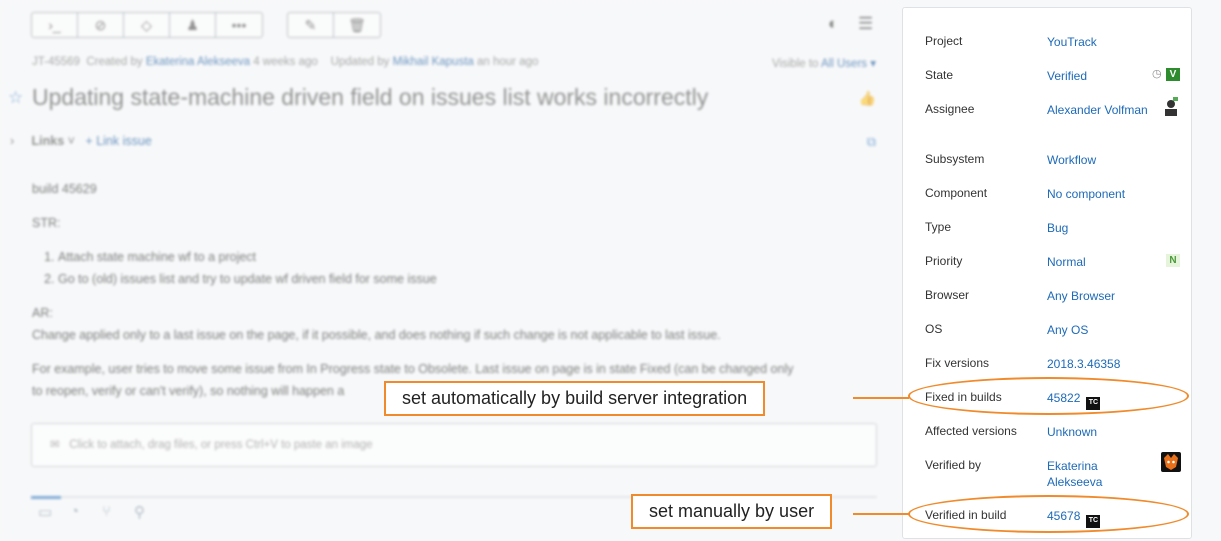 The width and height of the screenshot is (1221, 541). What do you see at coordinates (1048, 396) in the screenshot?
I see `highlight-ellipse-fixed` at bounding box center [1048, 396].